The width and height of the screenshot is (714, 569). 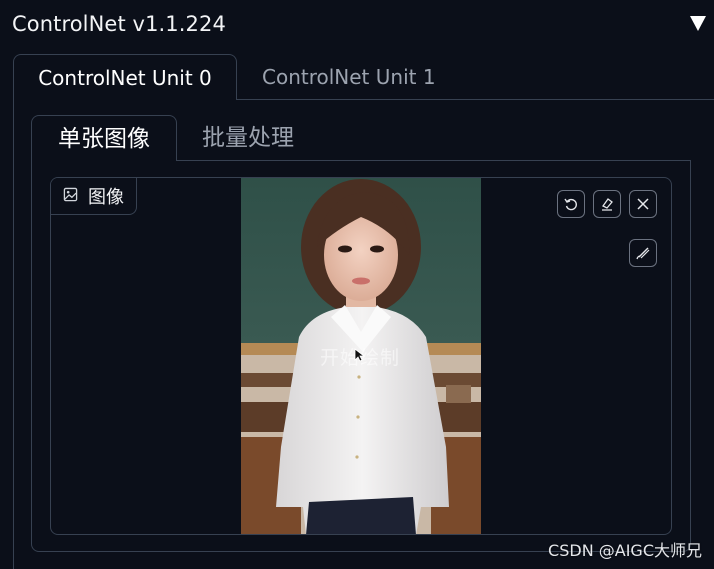 What do you see at coordinates (119, 24) in the screenshot?
I see `accordion-title: ControlNet v1.1.224` at bounding box center [119, 24].